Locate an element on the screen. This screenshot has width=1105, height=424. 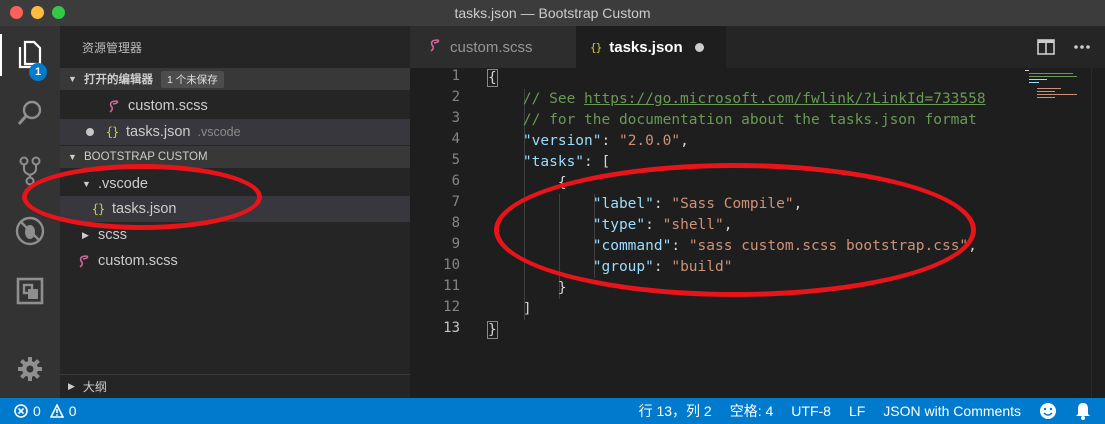
line-ending: LF is located at coordinates (857, 411).